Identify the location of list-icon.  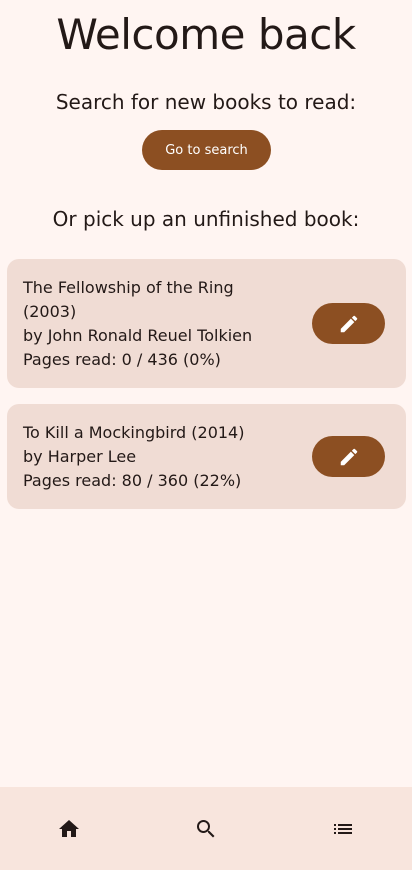
(343, 828).